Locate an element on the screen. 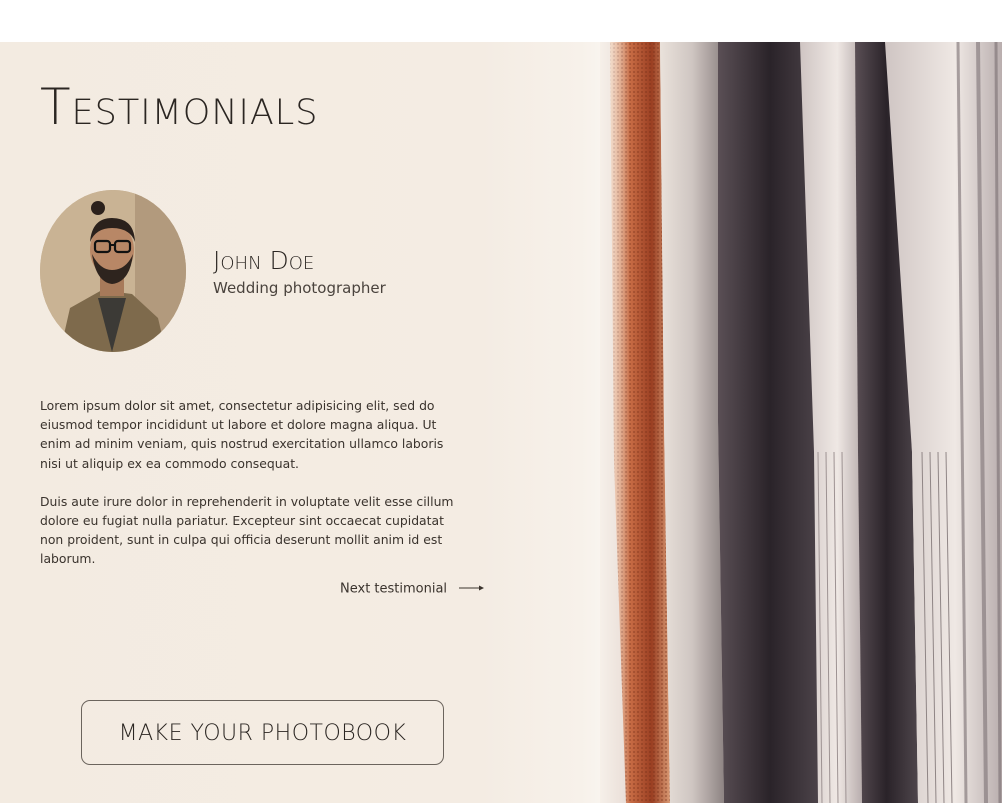 This screenshot has height=803, width=1002. author-role: Wedding photographer is located at coordinates (299, 288).